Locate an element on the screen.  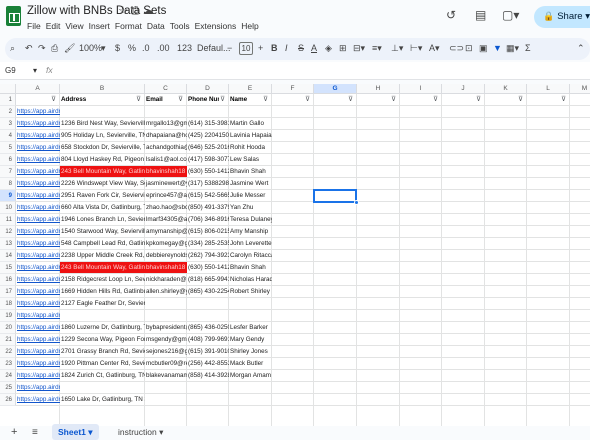
add-sheet-button: + is located at coordinates (14, 432).